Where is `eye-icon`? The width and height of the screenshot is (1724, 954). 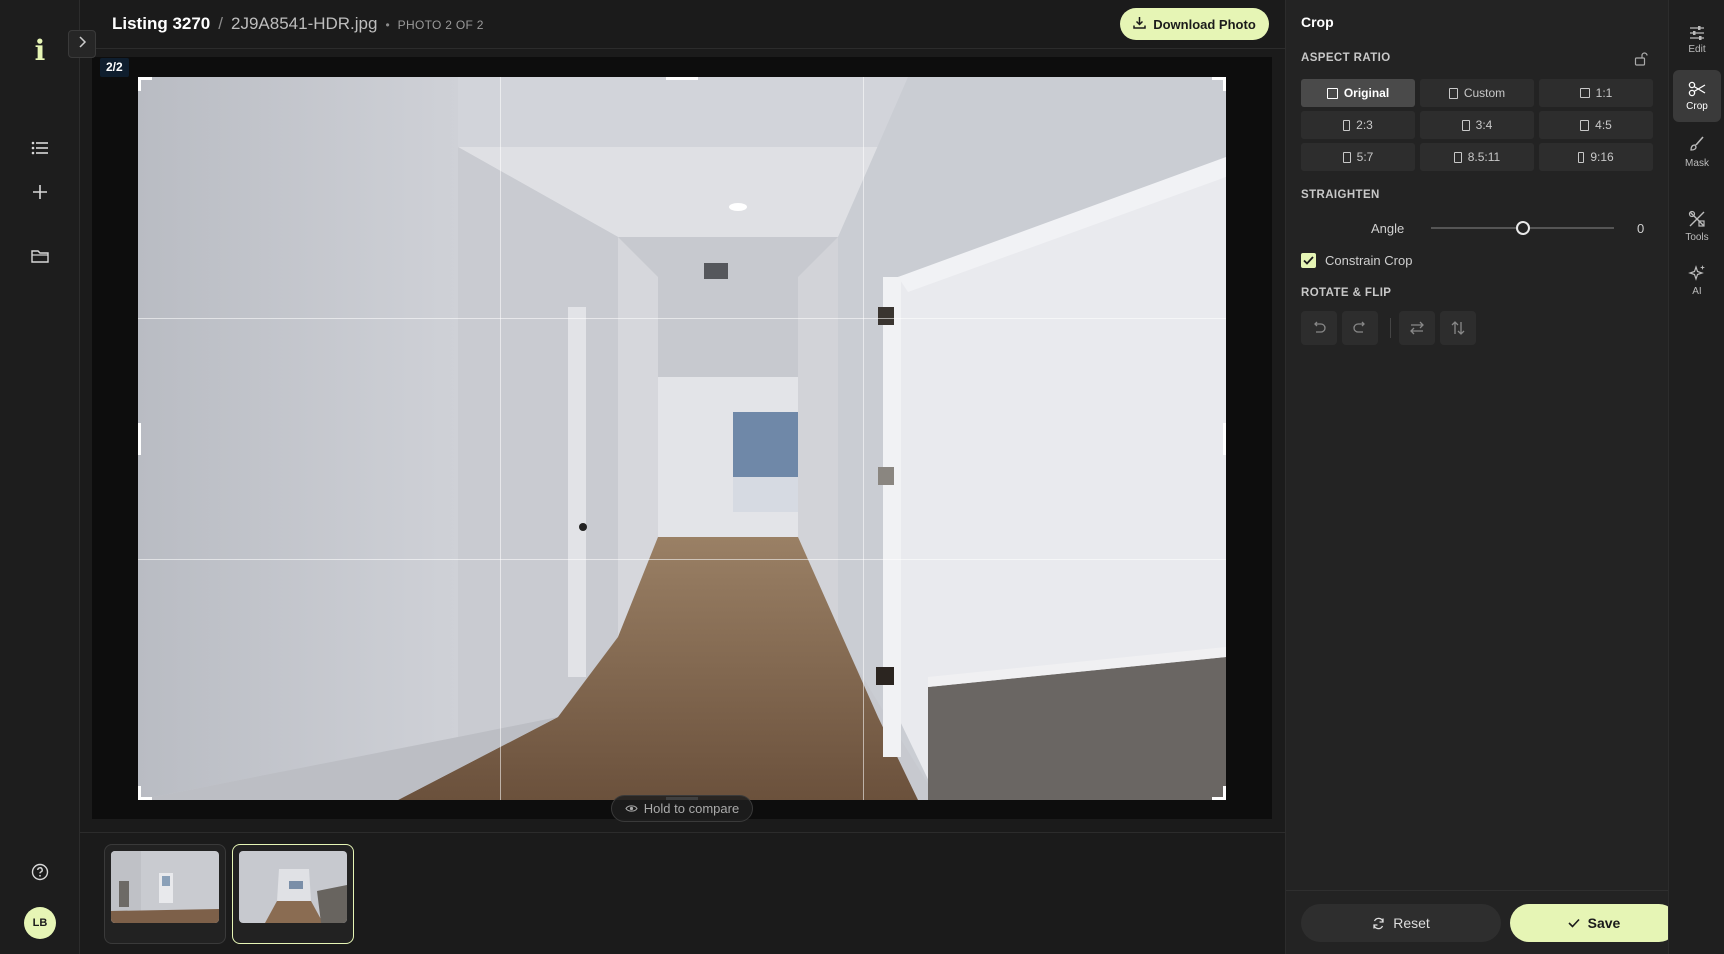
eye-icon is located at coordinates (631, 808).